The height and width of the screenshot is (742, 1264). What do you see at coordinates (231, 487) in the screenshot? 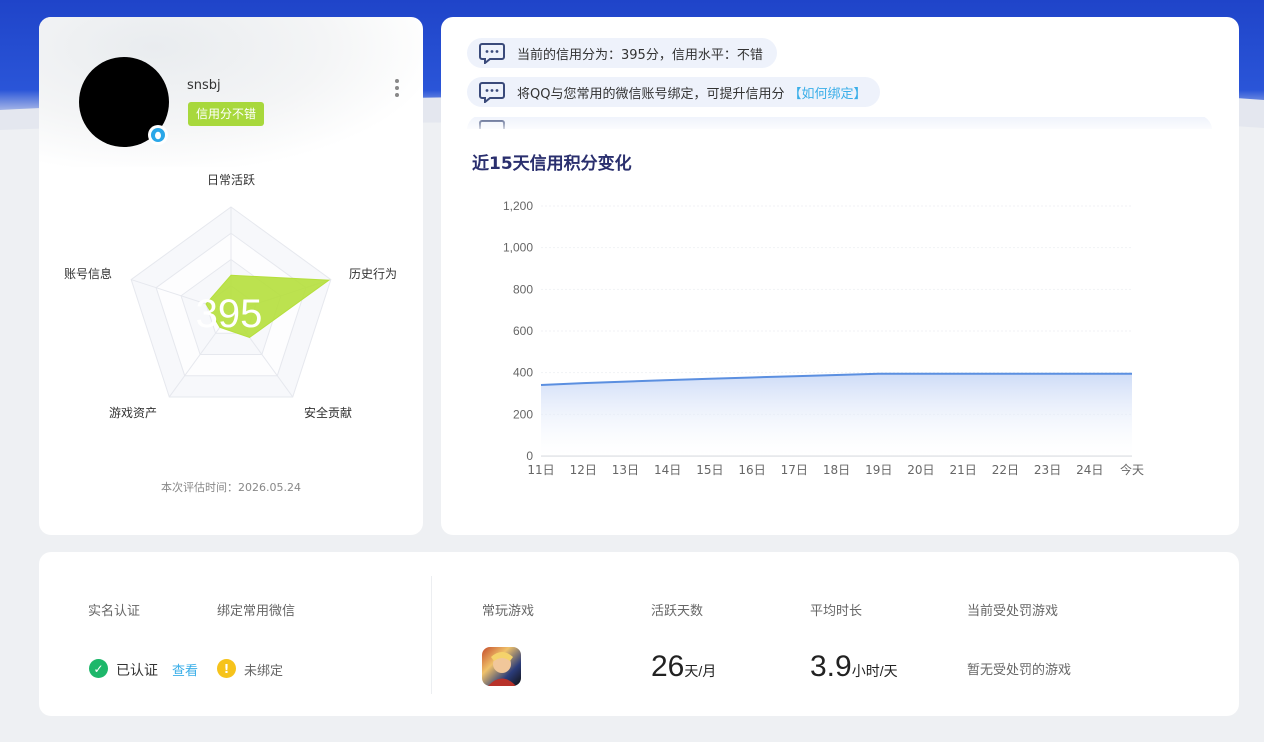
I see `evaluation-time: 本次评估时间：2026.05.24` at bounding box center [231, 487].